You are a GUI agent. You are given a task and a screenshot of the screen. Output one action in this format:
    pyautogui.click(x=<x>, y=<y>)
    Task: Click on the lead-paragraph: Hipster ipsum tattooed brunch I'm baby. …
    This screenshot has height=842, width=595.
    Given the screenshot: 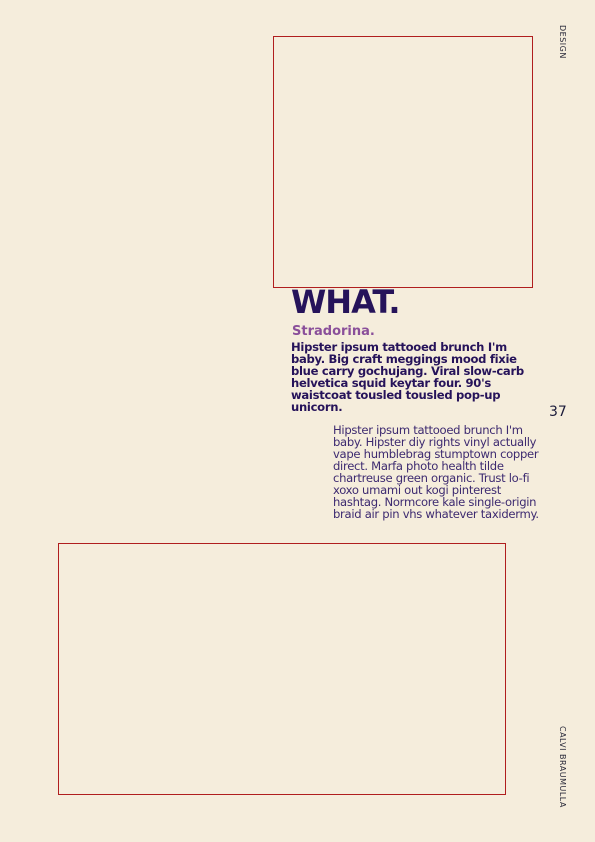 What is the action you would take?
    pyautogui.click(x=407, y=377)
    